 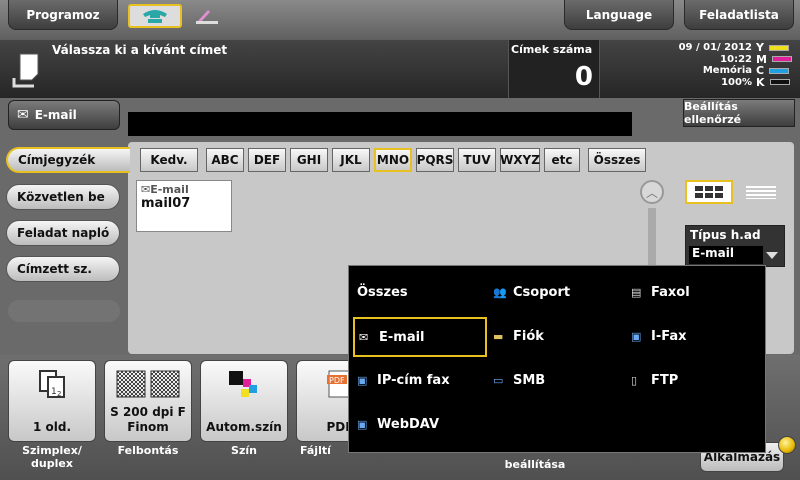 I want to click on tab-wxyz: WXYZ, so click(x=520, y=160).